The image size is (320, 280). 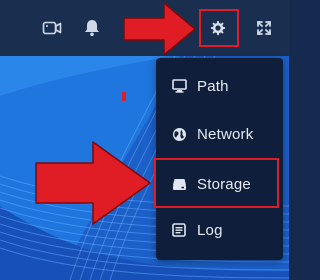 I want to click on storage-highlight-box, so click(x=216, y=183).